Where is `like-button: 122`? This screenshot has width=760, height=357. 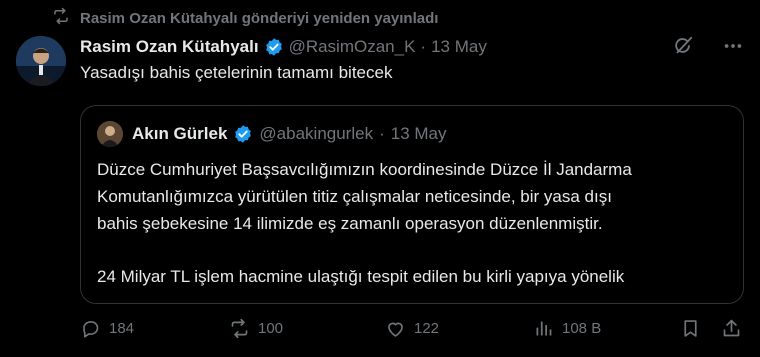
like-button: 122 is located at coordinates (412, 328).